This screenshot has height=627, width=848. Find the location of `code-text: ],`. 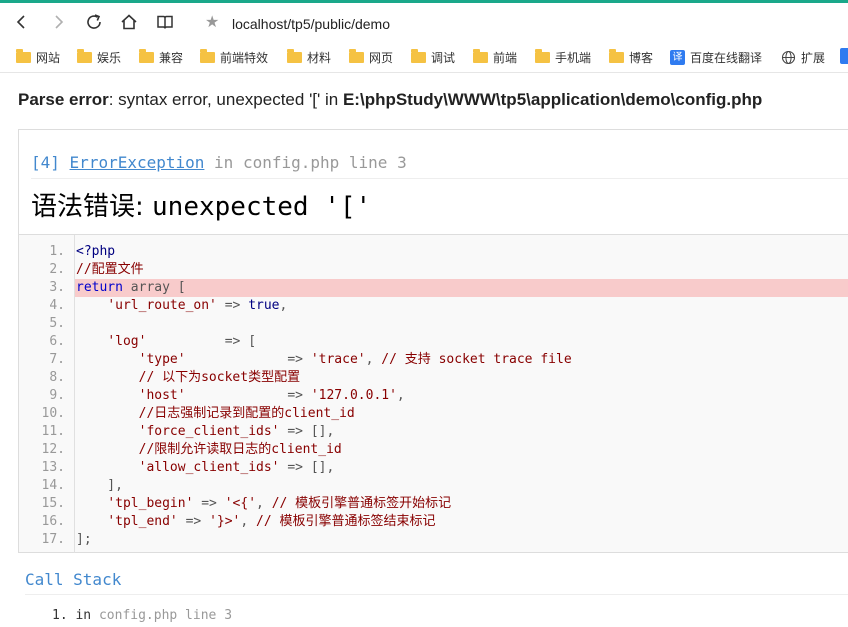

code-text: ], is located at coordinates (461, 486).